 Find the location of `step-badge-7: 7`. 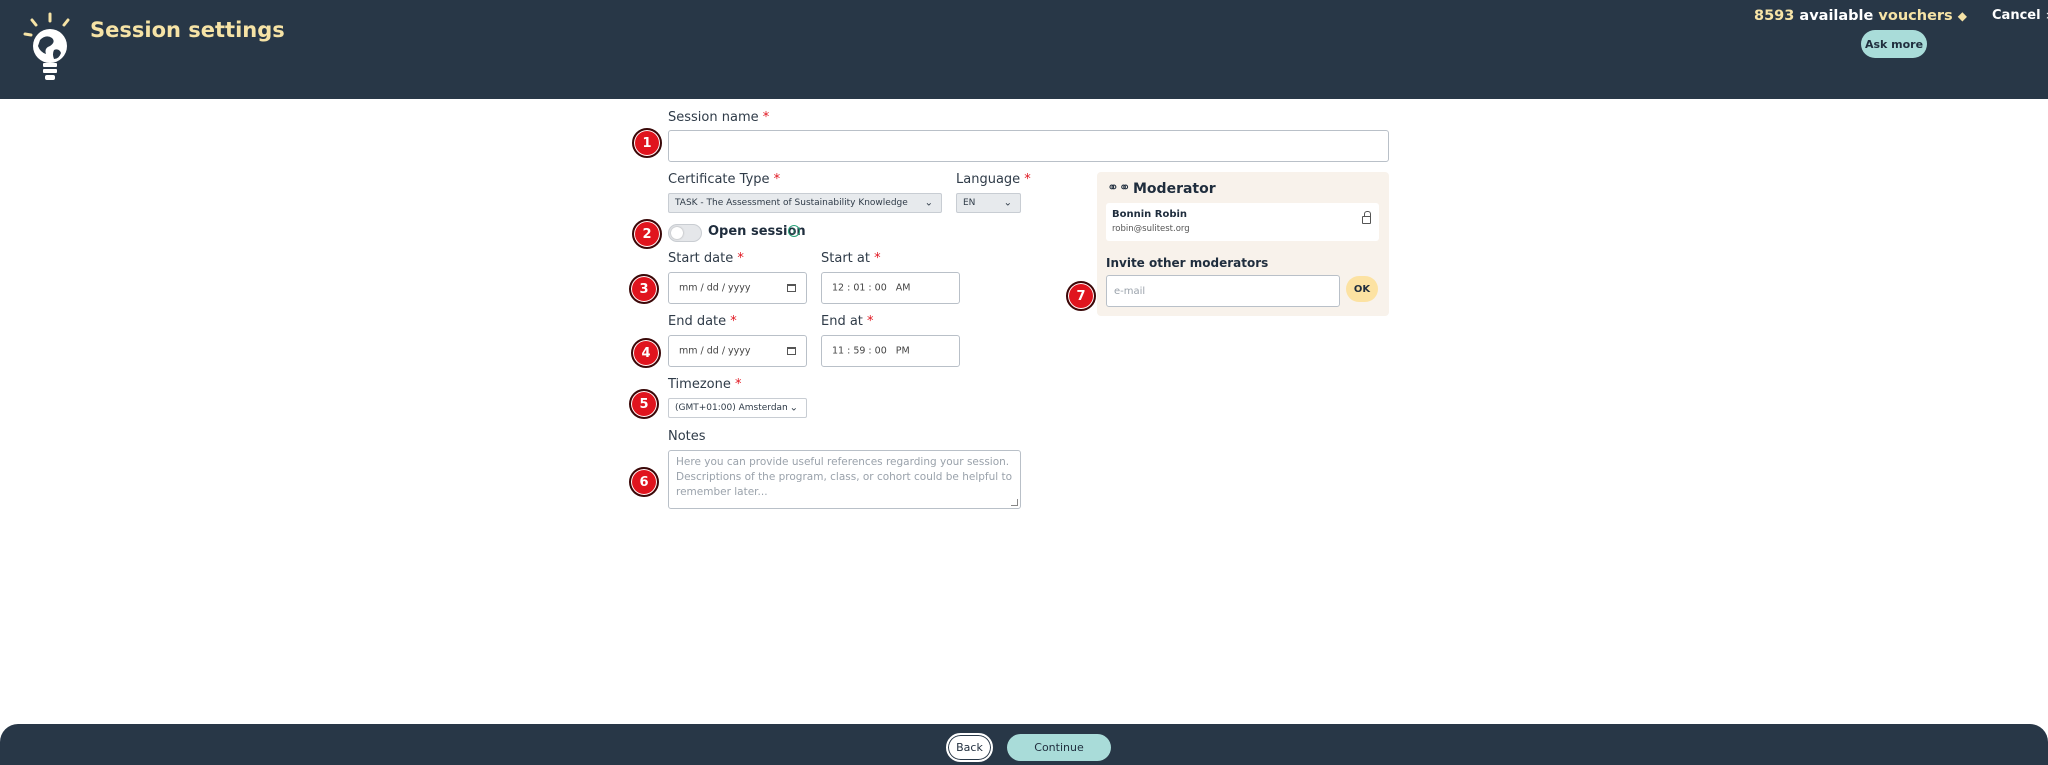

step-badge-7: 7 is located at coordinates (1081, 296).